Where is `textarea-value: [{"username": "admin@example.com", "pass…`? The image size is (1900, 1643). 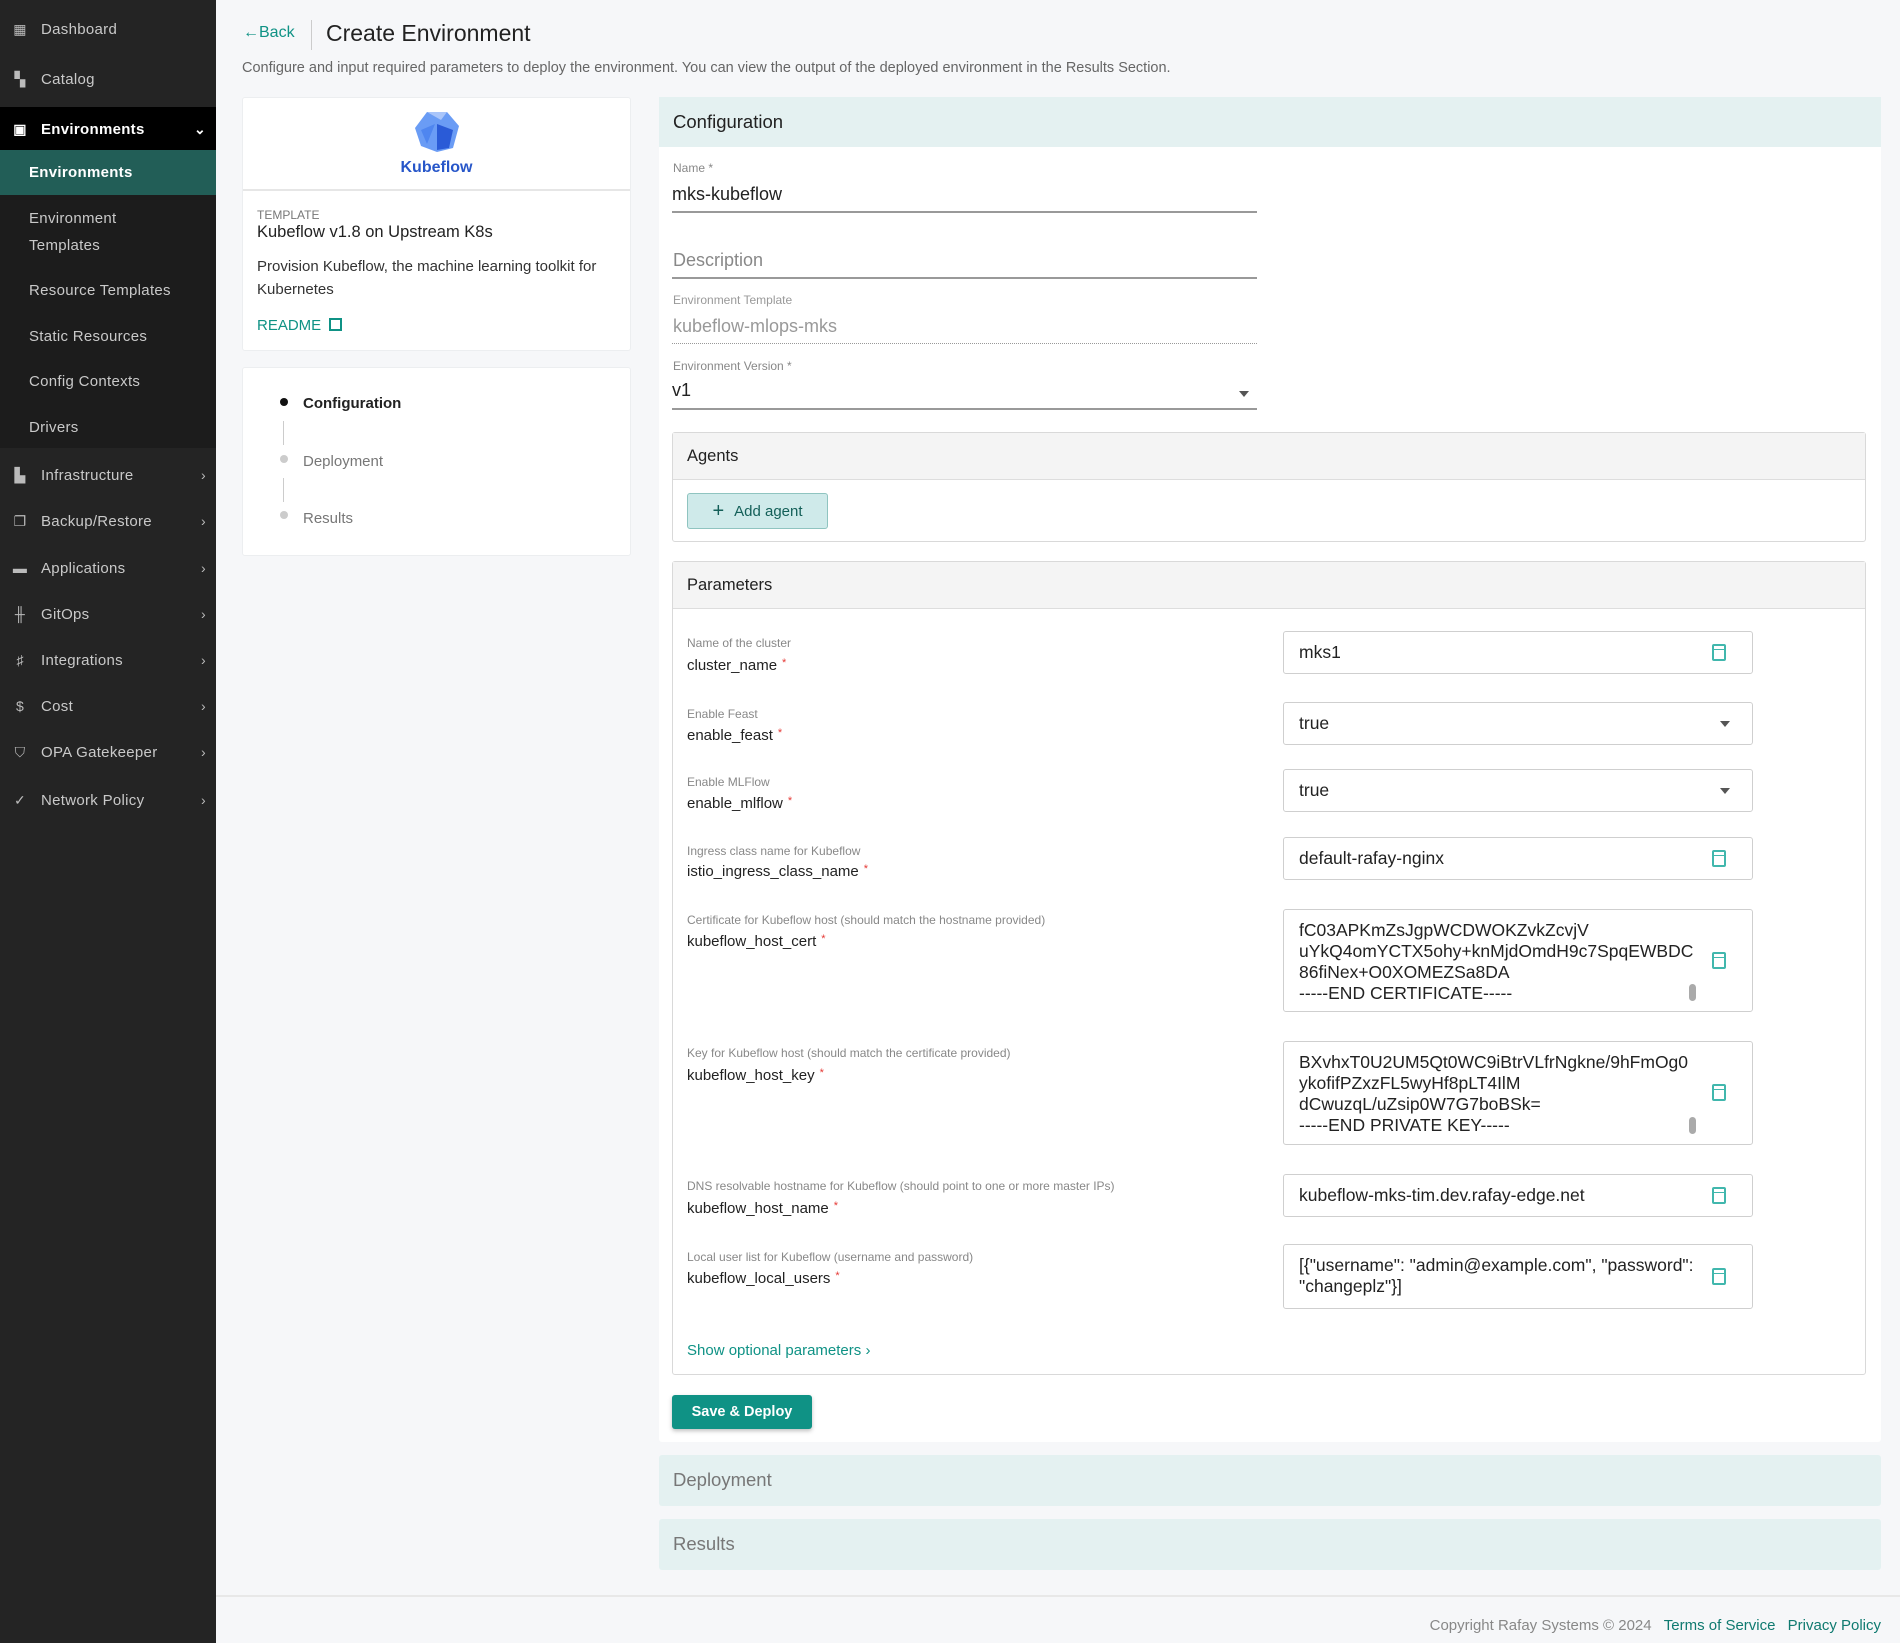
textarea-value: [{"username": "admin@example.com", "pass… is located at coordinates (1496, 1275).